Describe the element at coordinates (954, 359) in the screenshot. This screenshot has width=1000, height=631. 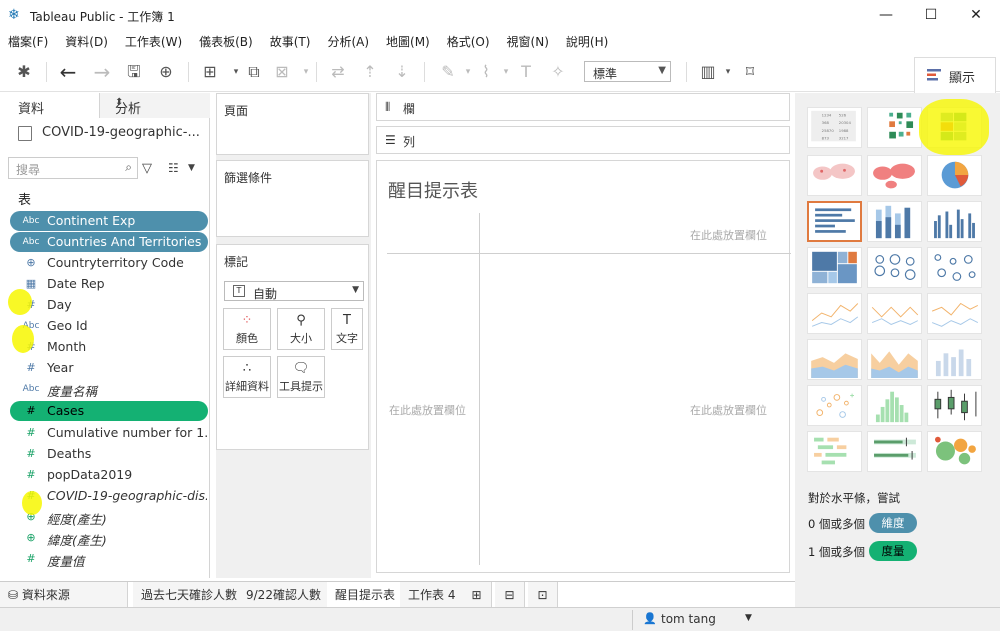
I see `dual-combo-icon` at that location.